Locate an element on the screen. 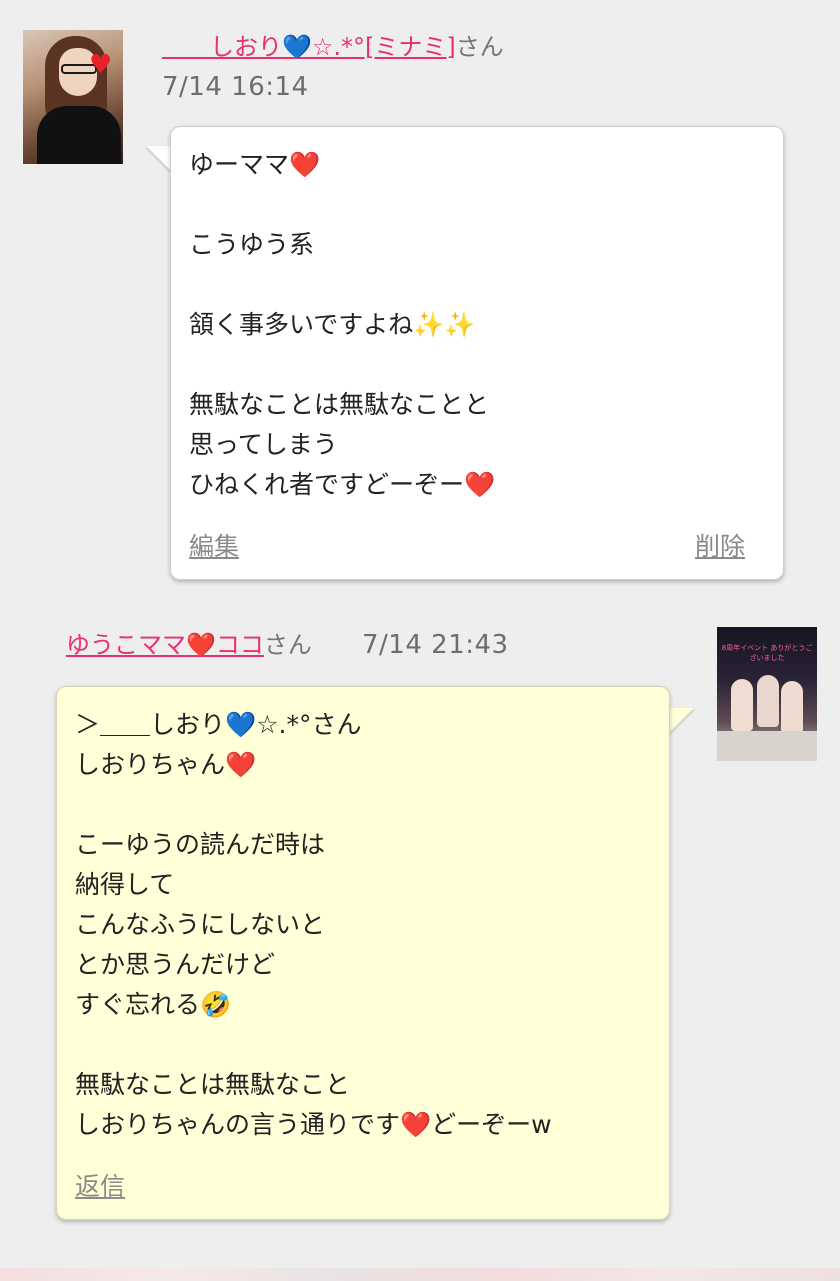  message-line: こうゆう系 is located at coordinates (252, 244).